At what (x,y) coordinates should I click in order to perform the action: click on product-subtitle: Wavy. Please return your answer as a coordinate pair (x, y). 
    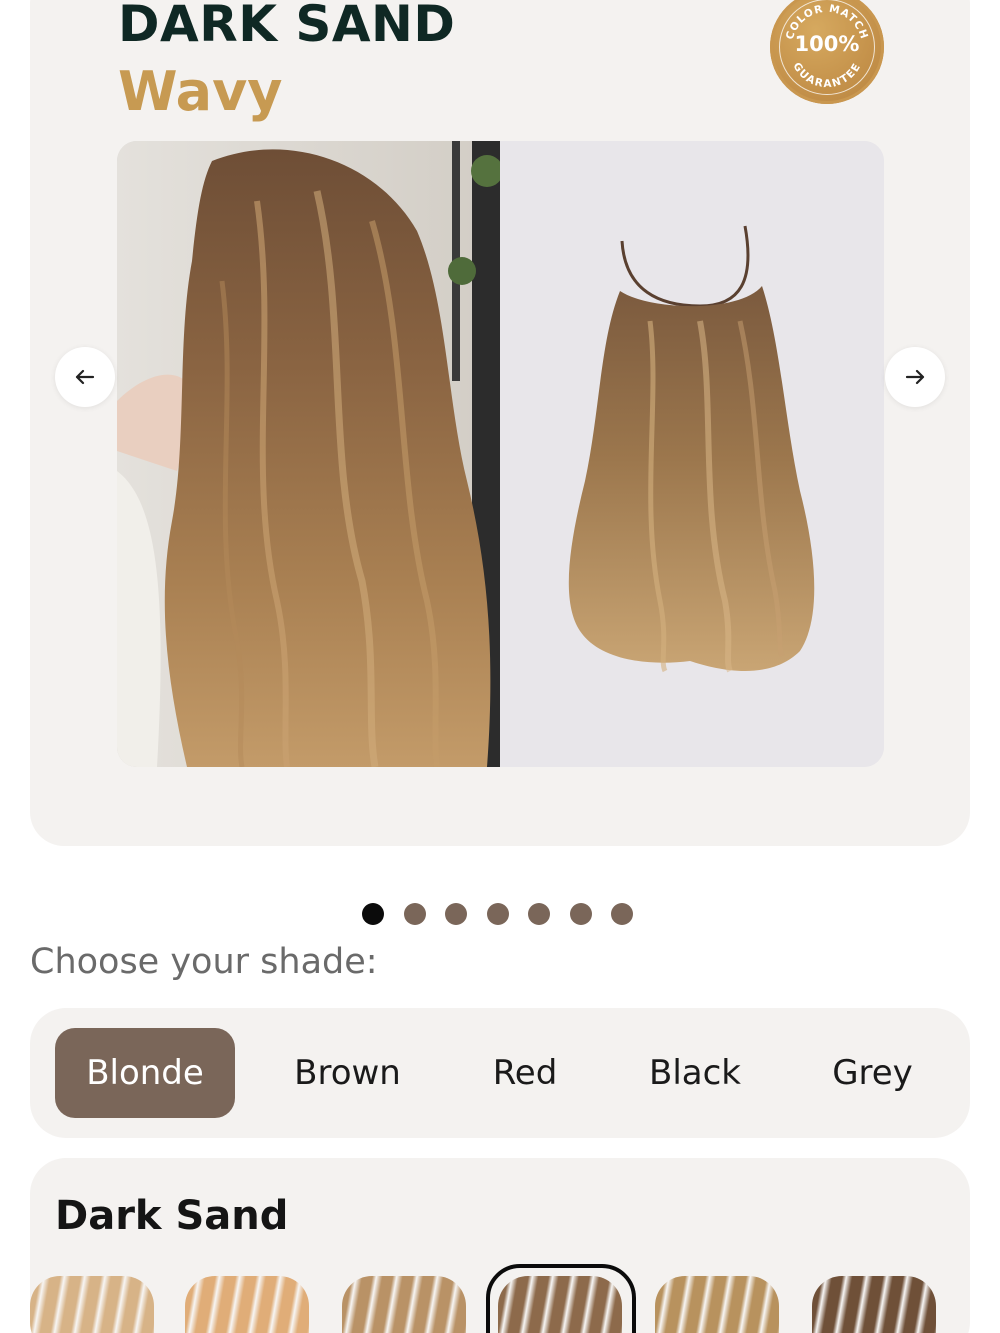
    Looking at the image, I should click on (200, 91).